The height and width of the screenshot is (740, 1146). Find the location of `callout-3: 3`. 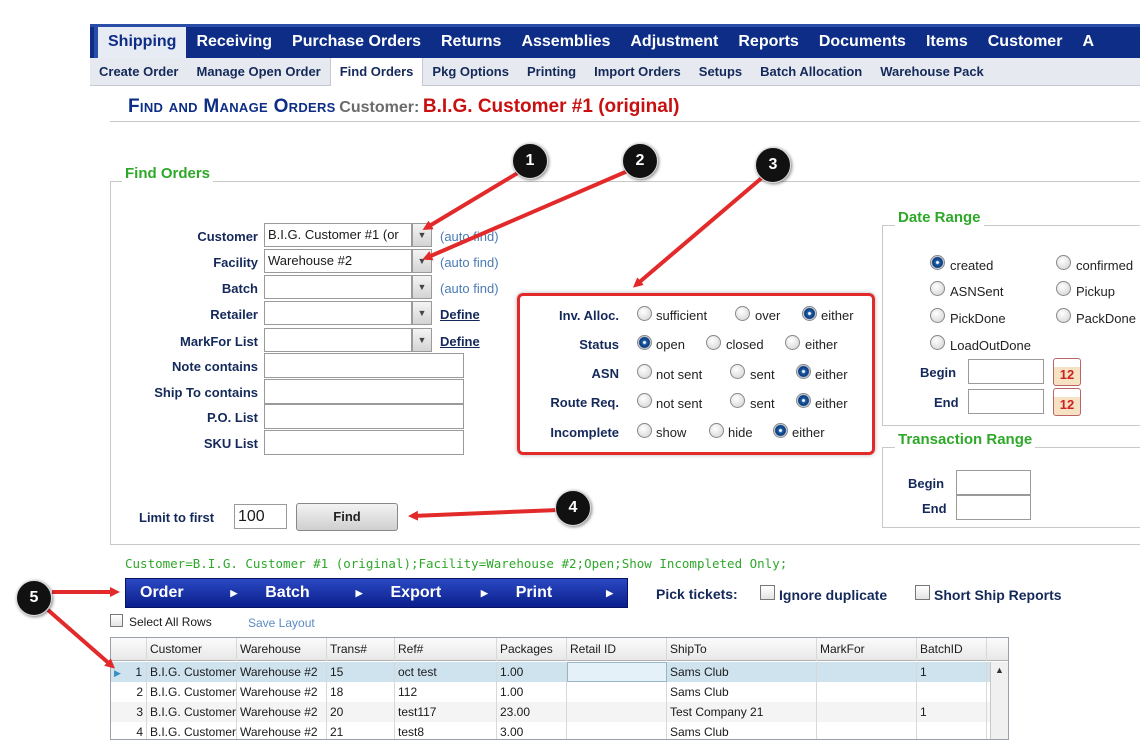

callout-3: 3 is located at coordinates (773, 165).